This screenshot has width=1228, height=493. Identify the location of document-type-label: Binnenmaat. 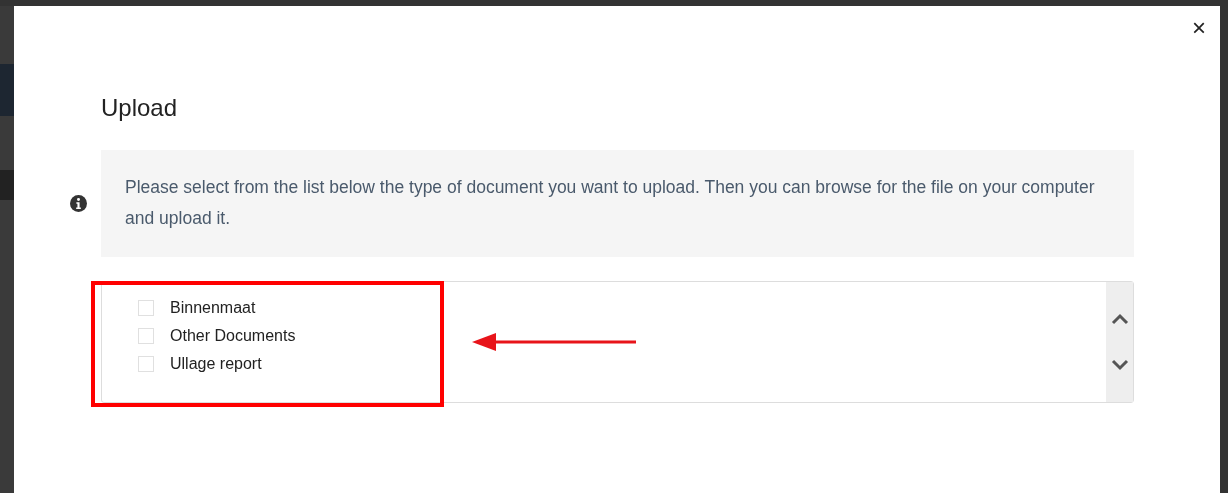
(213, 308).